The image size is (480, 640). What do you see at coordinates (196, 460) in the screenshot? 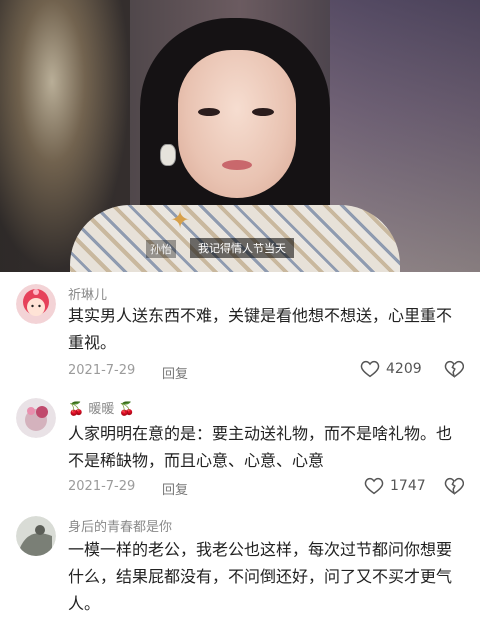
I see `comment-line: 不是稀缺物，而且心意、心意、心意` at bounding box center [196, 460].